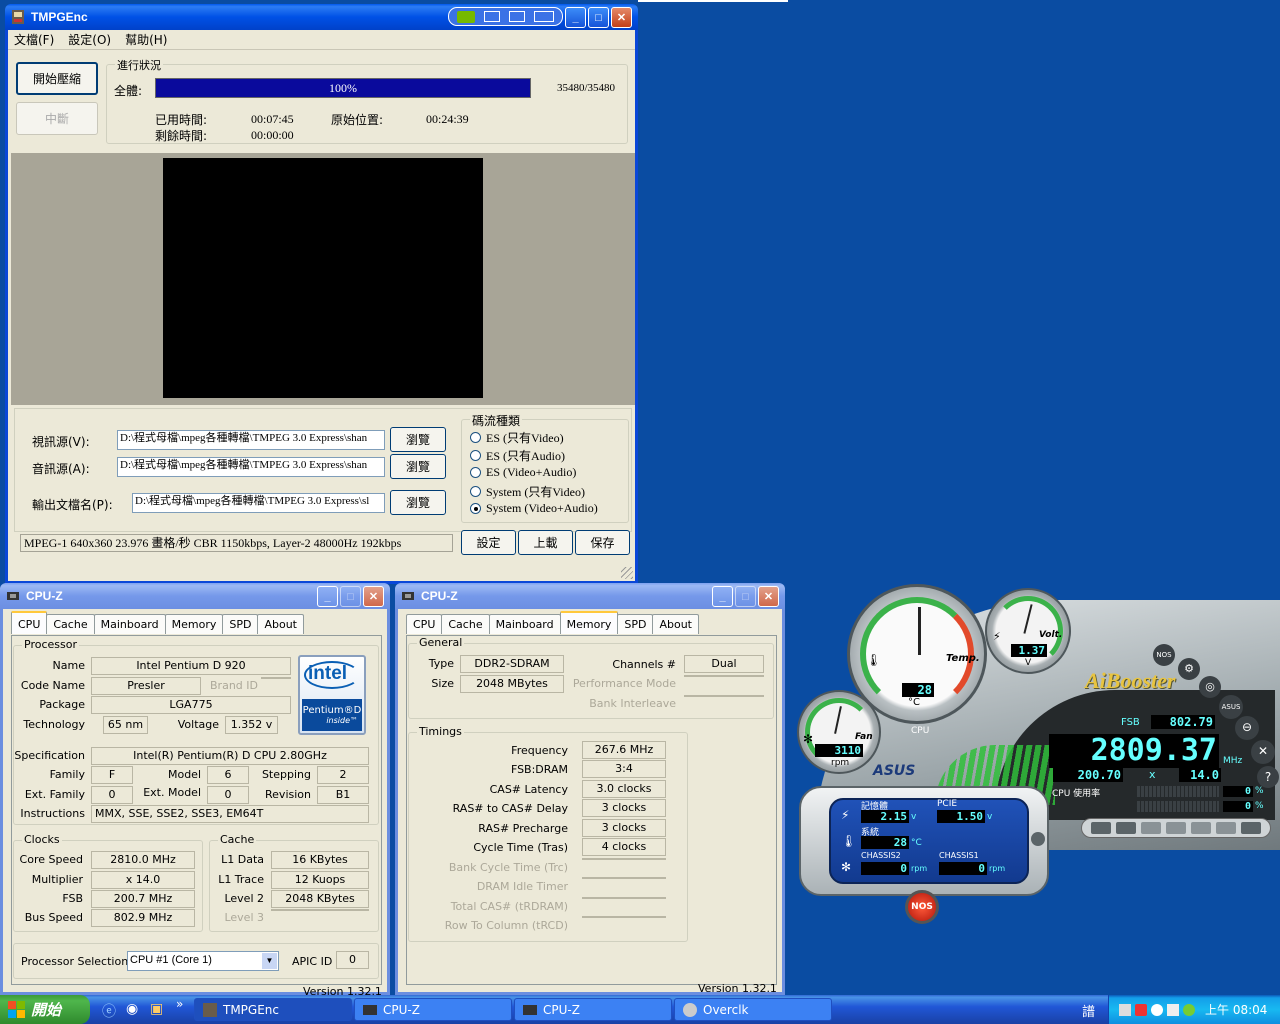  I want to click on inside-text: inside™, so click(342, 720).